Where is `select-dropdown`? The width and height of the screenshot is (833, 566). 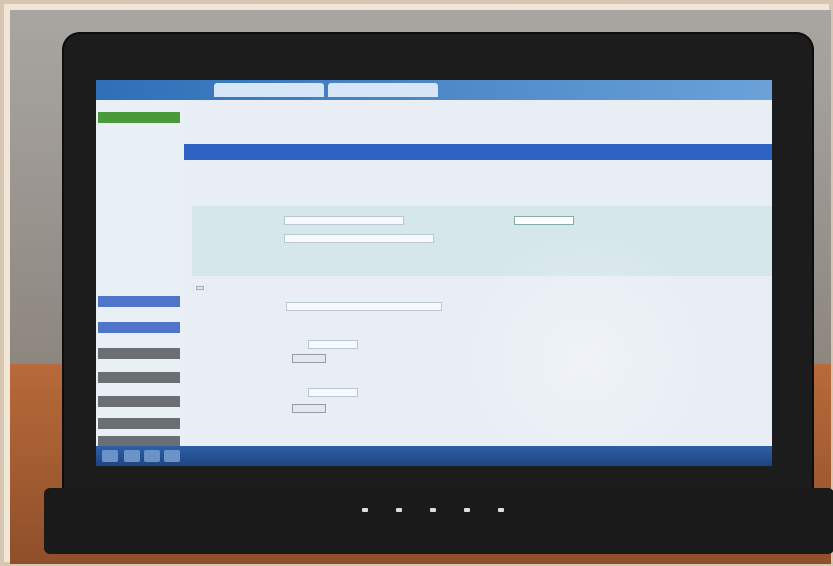
select-dropdown is located at coordinates (544, 220).